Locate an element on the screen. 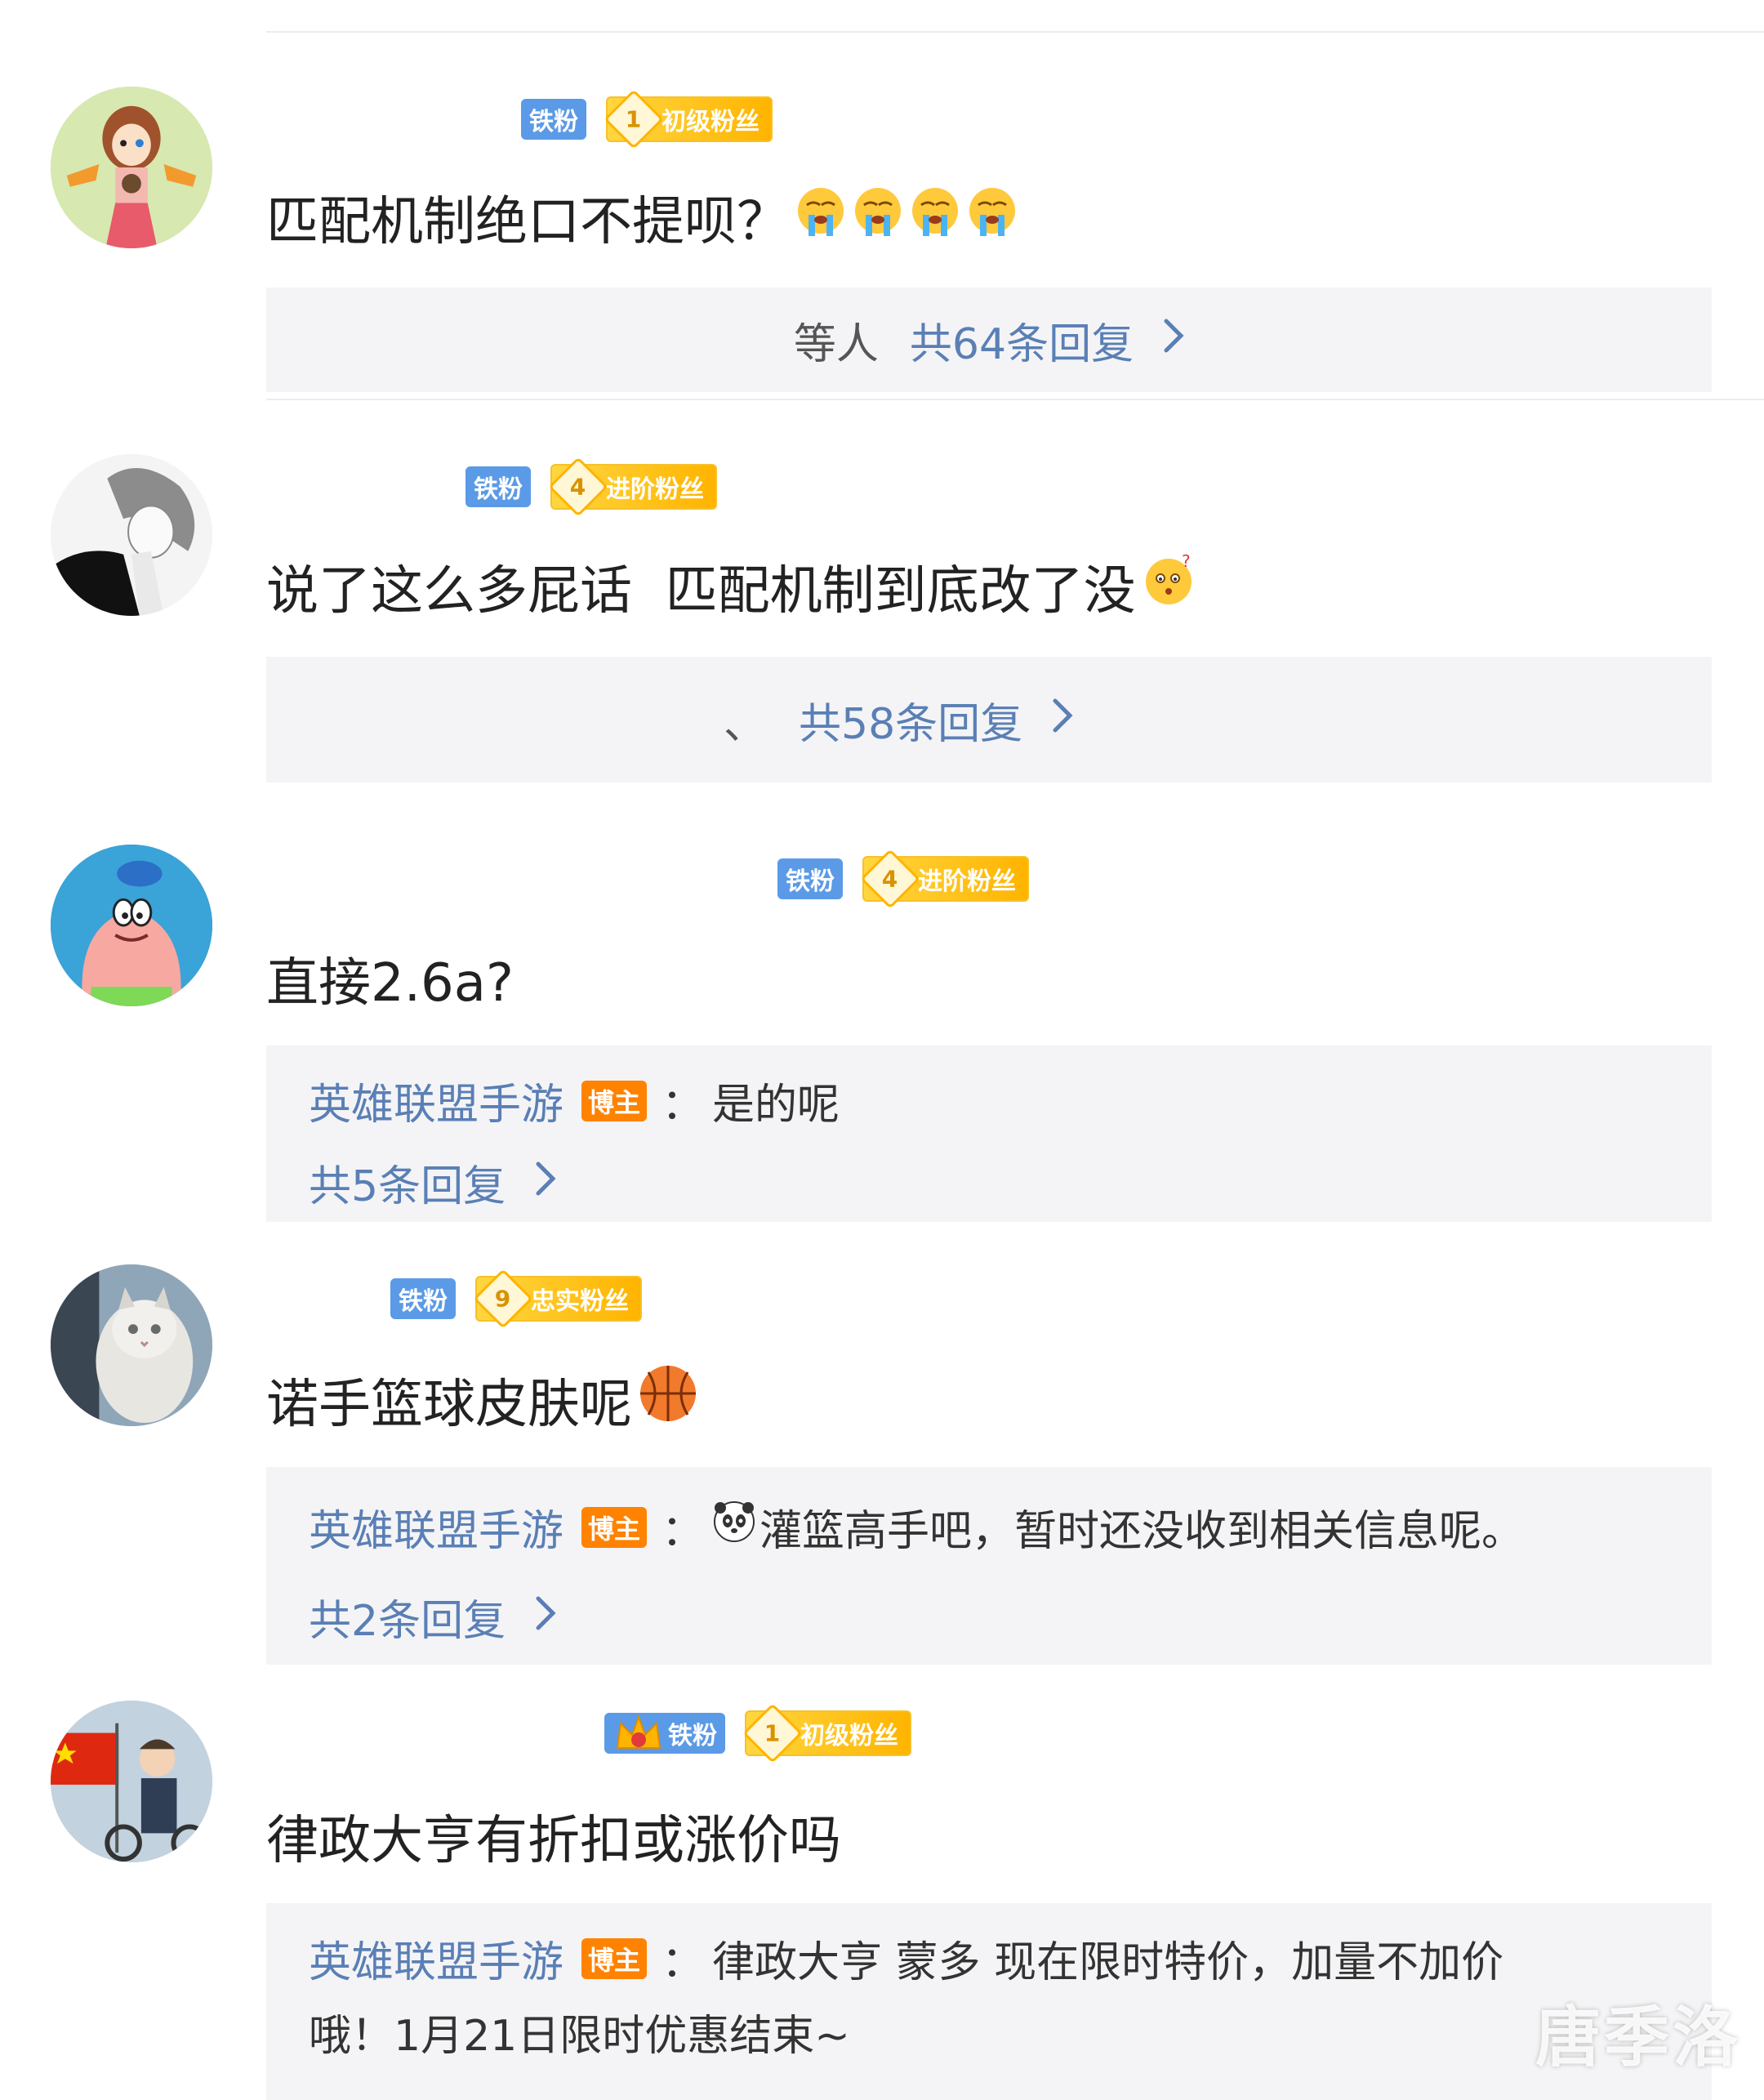 The image size is (1764, 2100). confused-emoji-icon: ? is located at coordinates (1168, 586).